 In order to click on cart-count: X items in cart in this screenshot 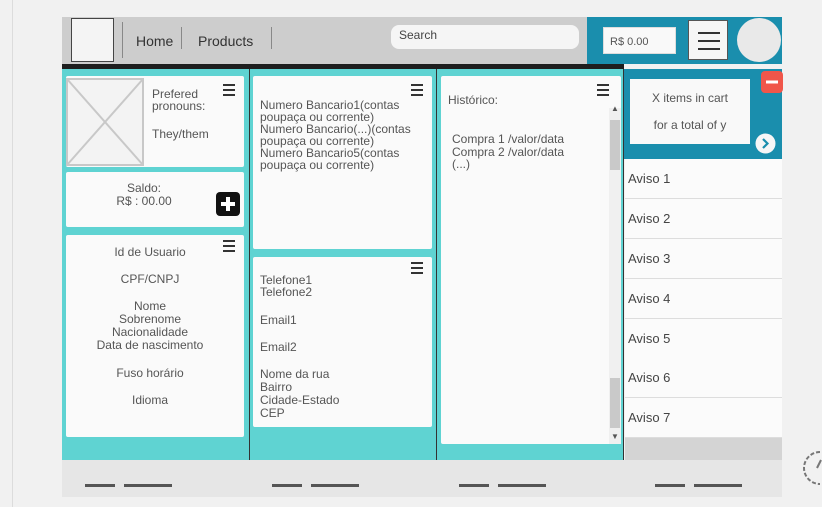, I will do `click(690, 98)`.